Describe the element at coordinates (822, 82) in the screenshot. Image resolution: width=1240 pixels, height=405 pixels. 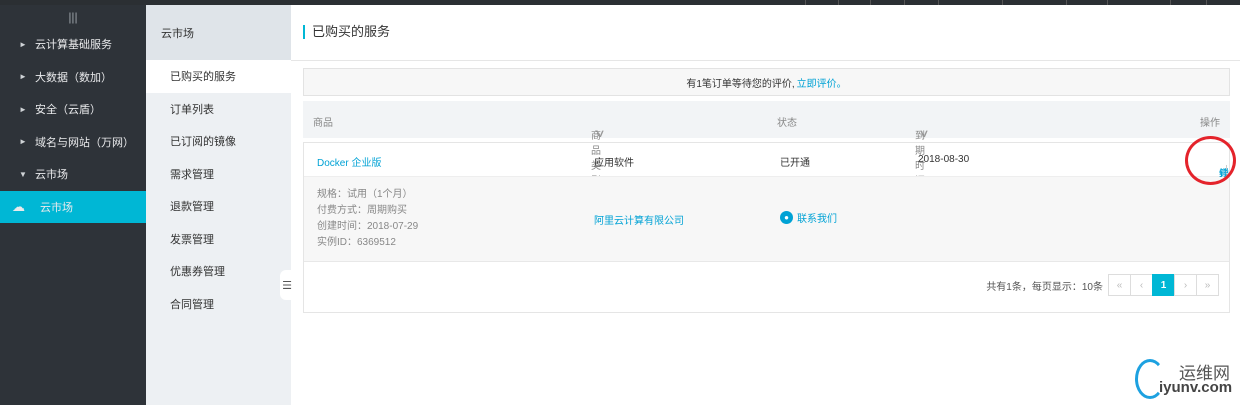
I see `review-now-link: 立即评价。` at that location.